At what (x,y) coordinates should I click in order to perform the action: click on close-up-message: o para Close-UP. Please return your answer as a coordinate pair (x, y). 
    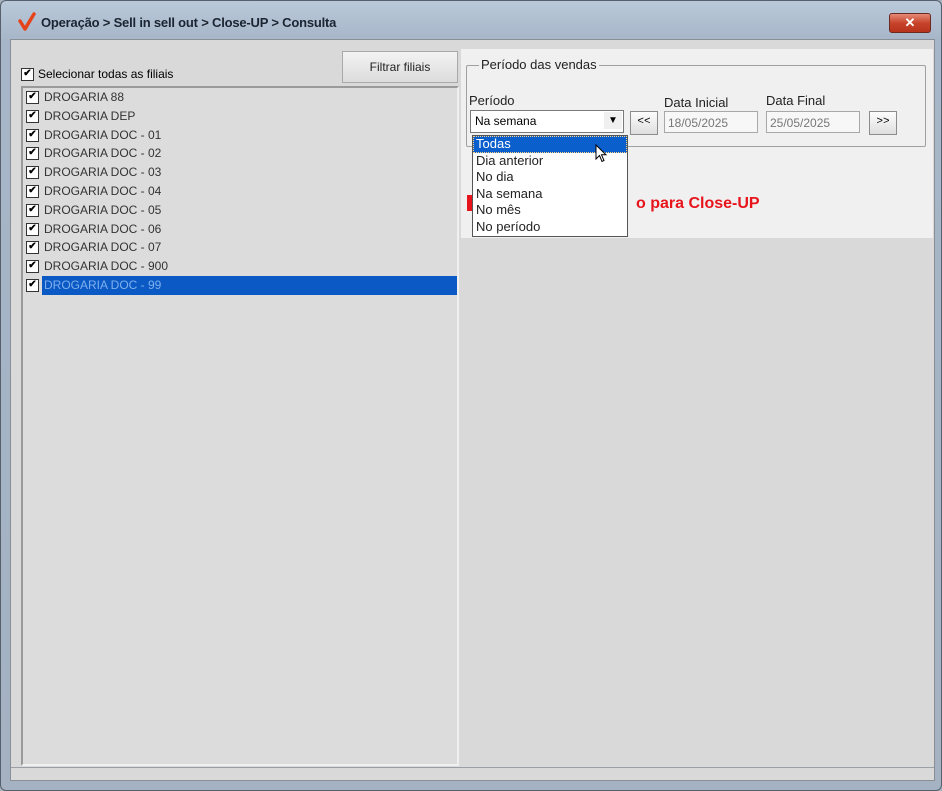
    Looking at the image, I should click on (698, 203).